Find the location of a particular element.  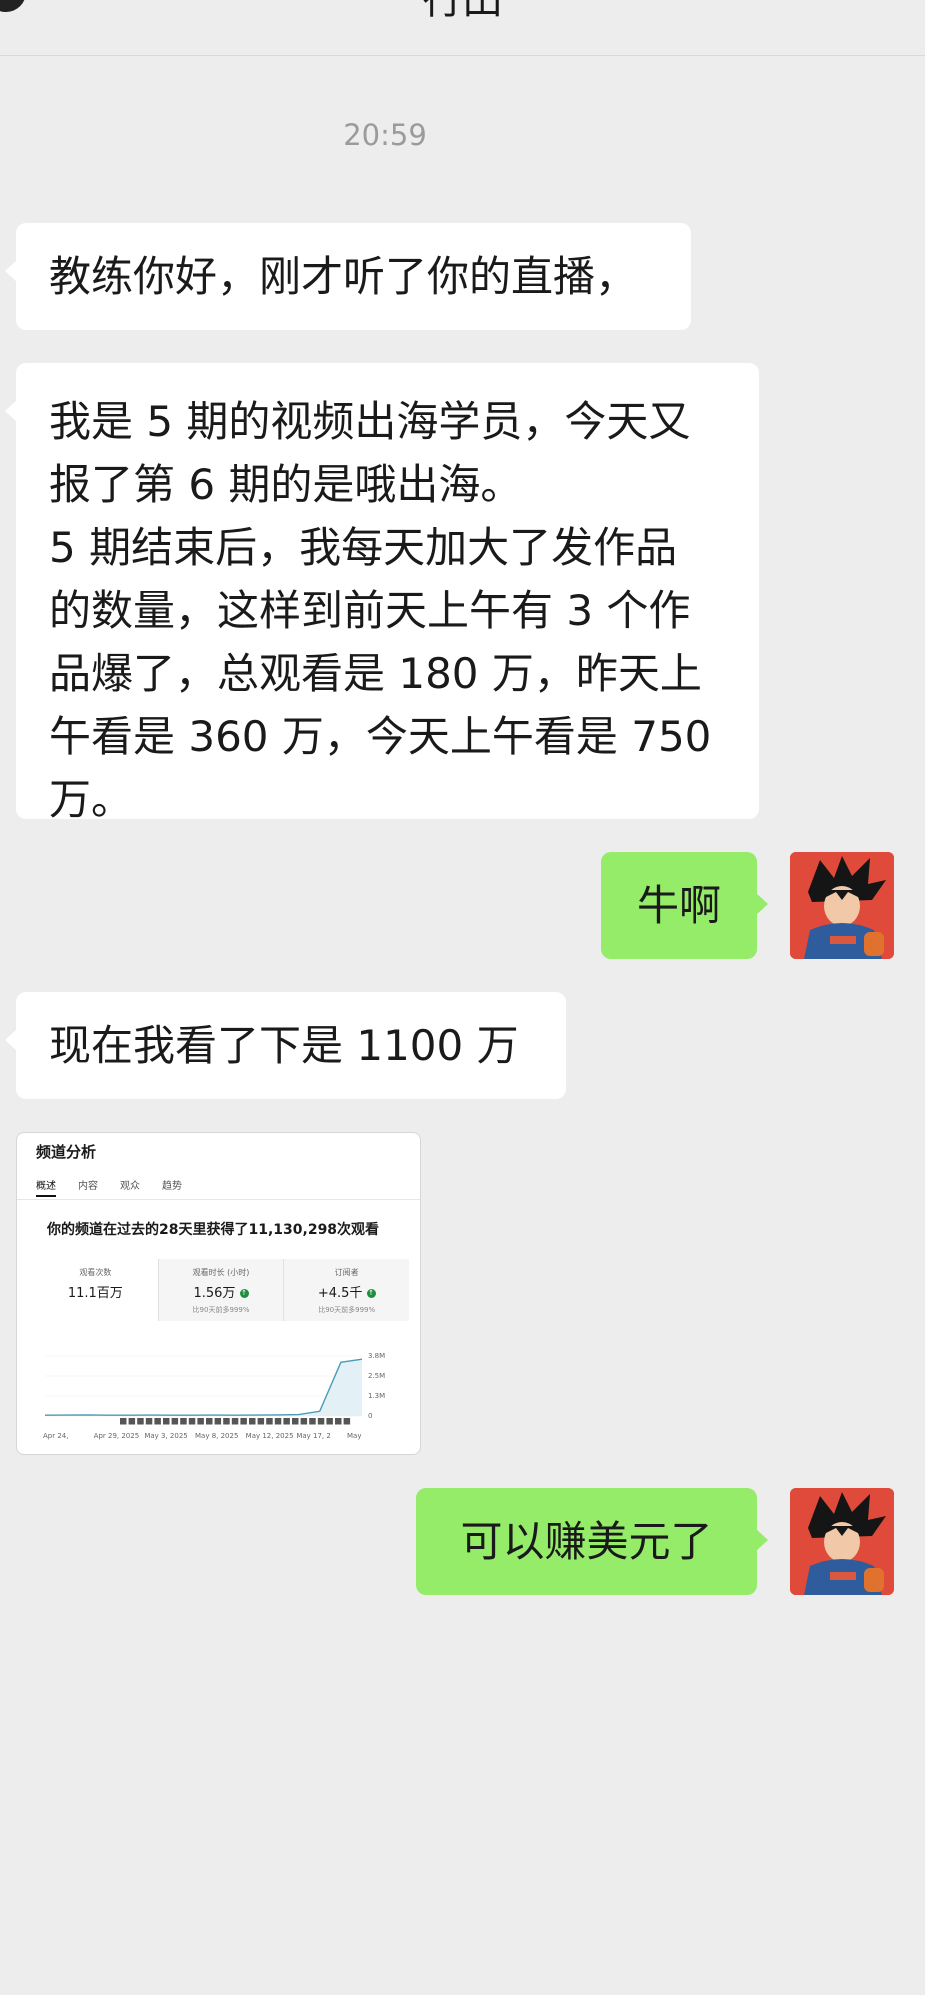

x-tick-label: May 3, 2025 is located at coordinates (165, 1436).